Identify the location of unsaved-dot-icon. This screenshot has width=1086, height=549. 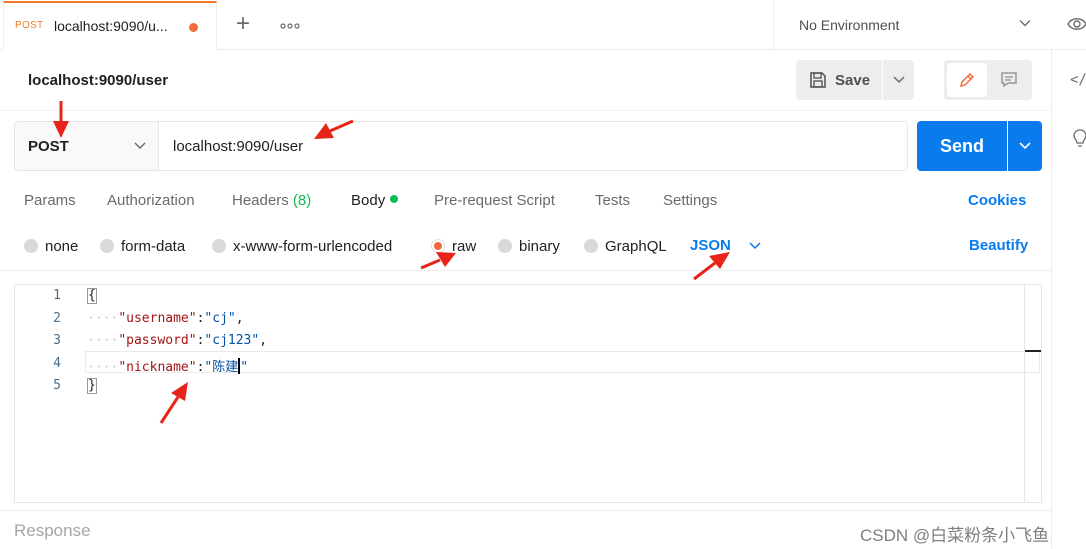
(193, 27).